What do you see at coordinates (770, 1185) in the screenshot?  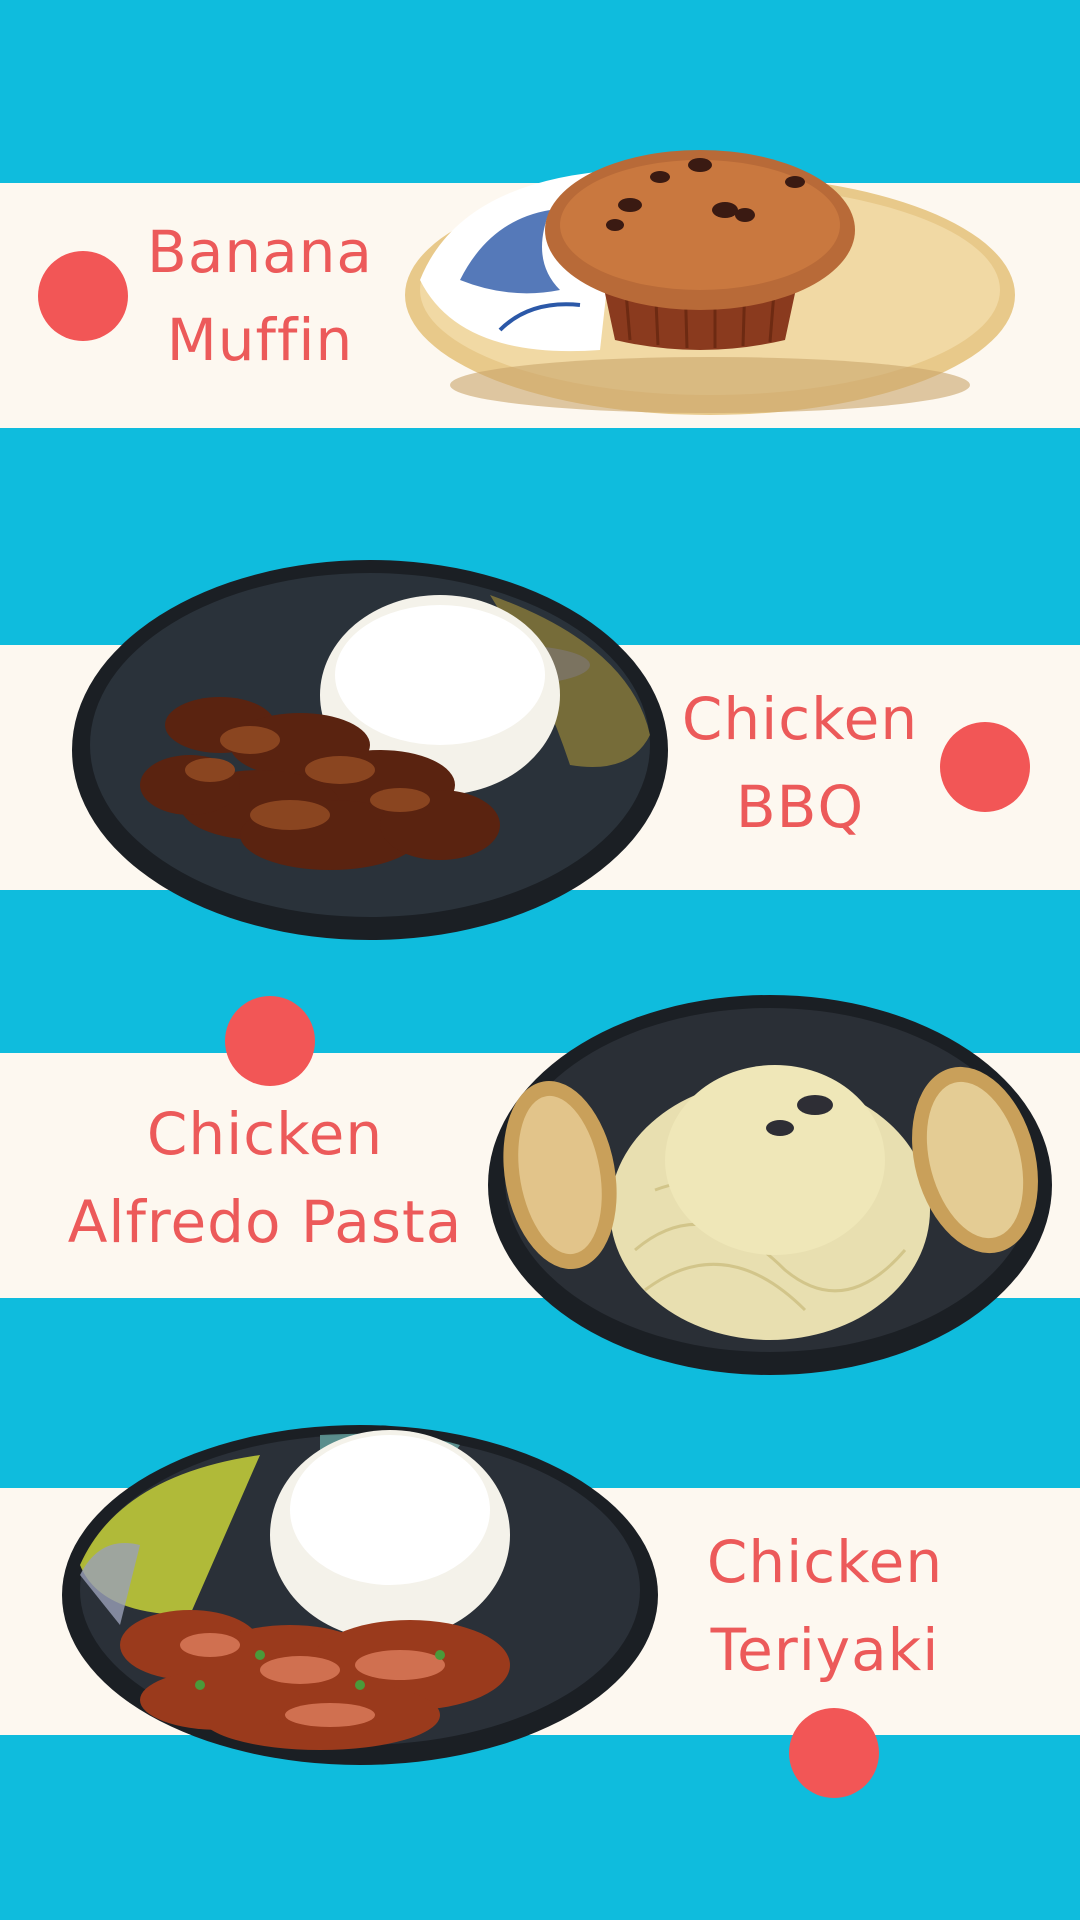 I see `chicken-alfredo-pasta-image` at bounding box center [770, 1185].